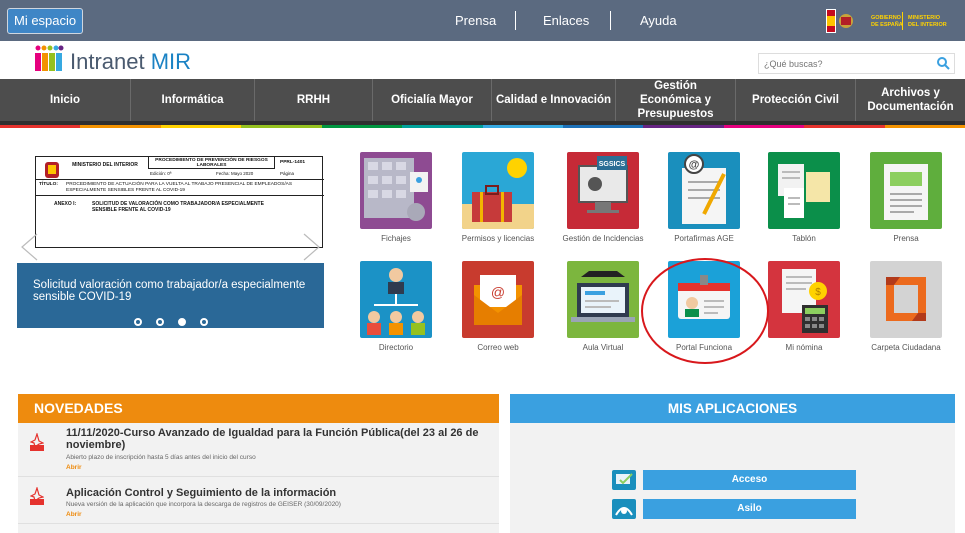  I want to click on svg-text: DEL INTERIOR, so click(927, 25).